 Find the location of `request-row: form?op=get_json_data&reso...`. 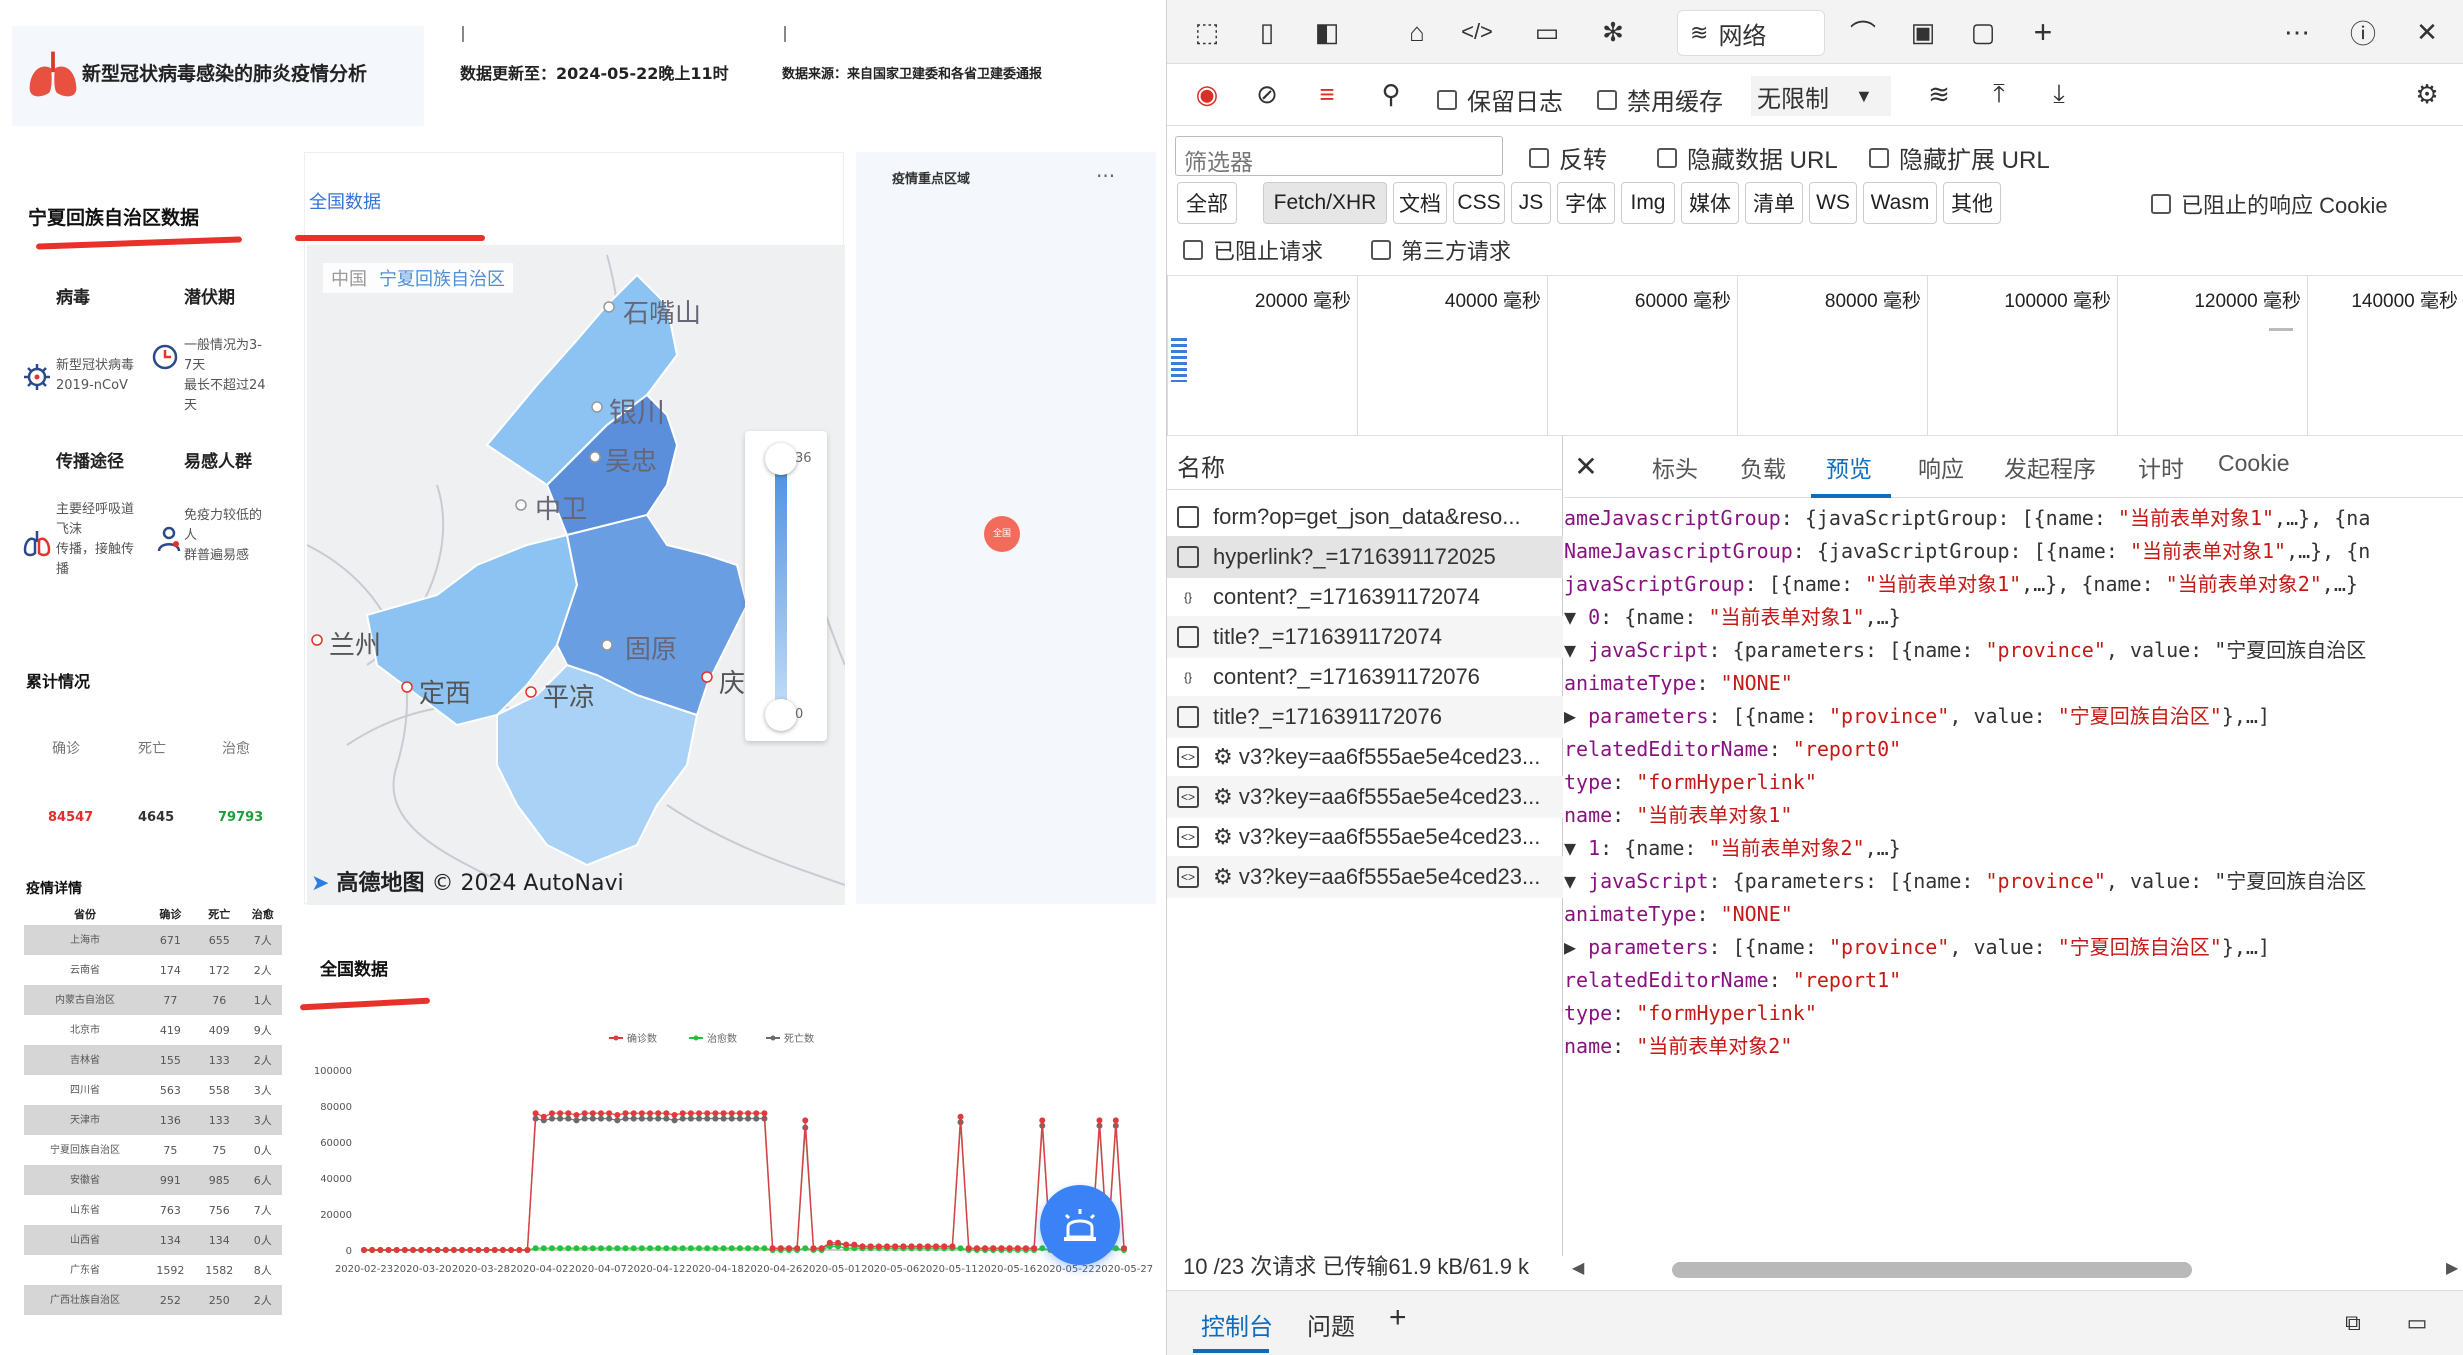

request-row: form?op=get_json_data&reso... is located at coordinates (1365, 517).